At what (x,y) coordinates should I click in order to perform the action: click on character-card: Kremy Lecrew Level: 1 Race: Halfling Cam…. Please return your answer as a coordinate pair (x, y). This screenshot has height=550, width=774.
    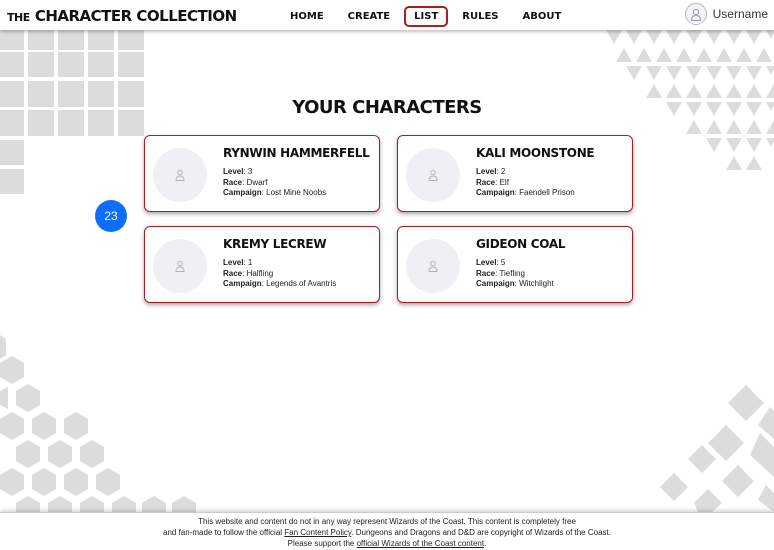
    Looking at the image, I should click on (262, 264).